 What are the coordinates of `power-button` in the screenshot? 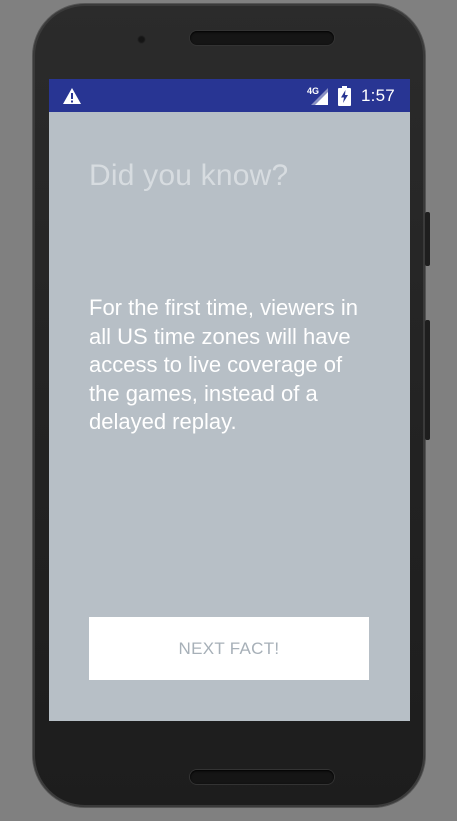 It's located at (427, 239).